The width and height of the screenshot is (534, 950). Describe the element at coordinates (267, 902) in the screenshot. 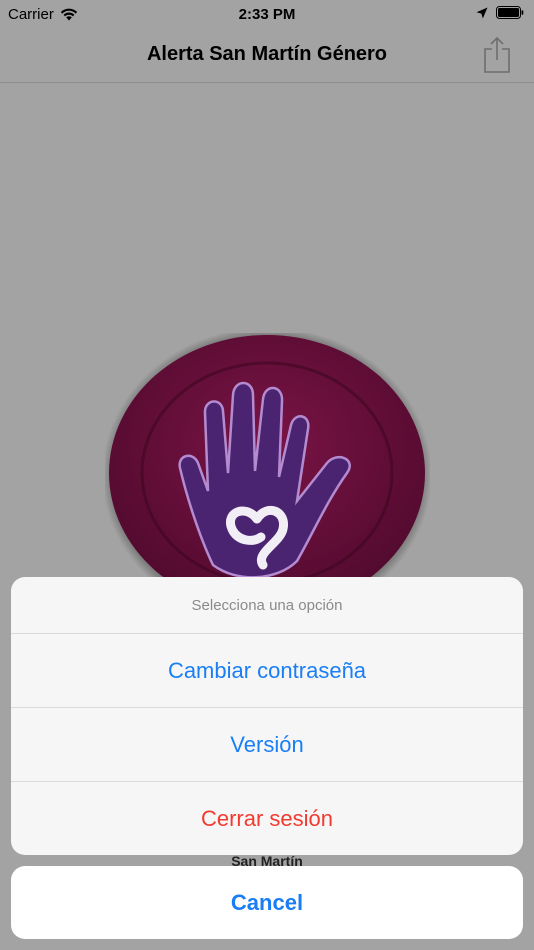

I see `cancel-button: Cancel` at that location.